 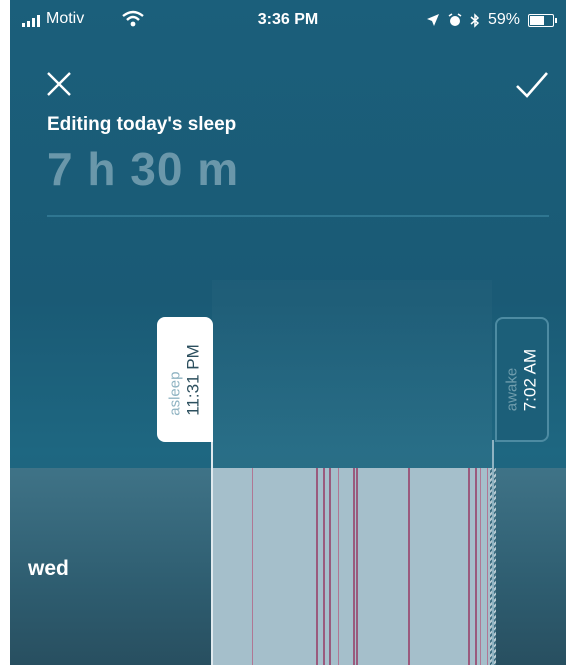 I want to click on battery-icon, so click(x=542, y=20).